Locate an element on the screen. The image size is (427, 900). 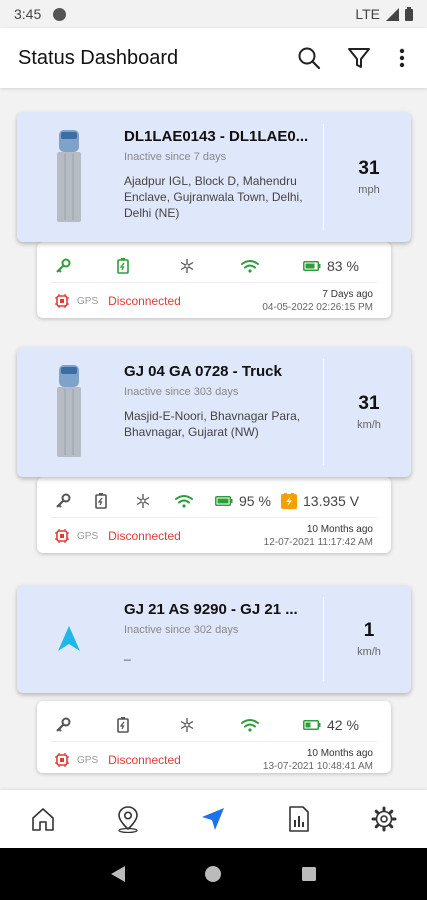
app-actions is located at coordinates (352, 58).